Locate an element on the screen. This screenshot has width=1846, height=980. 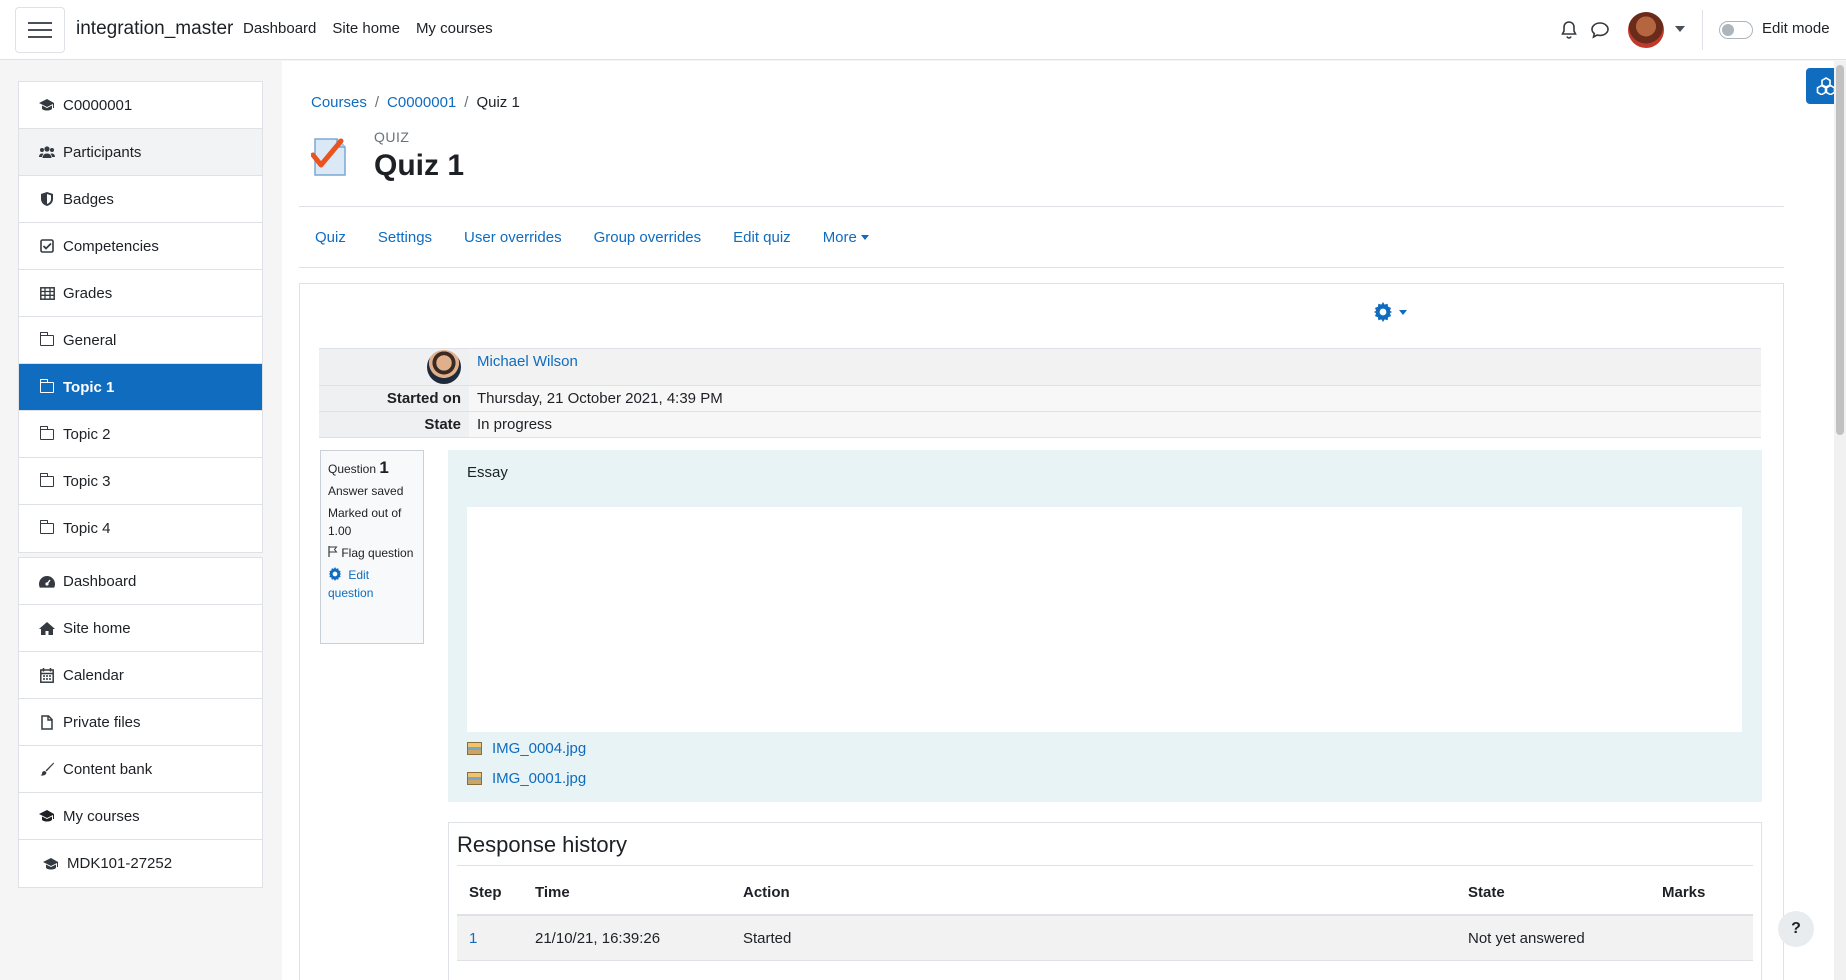
user-menu-caret-icon is located at coordinates (1680, 29).